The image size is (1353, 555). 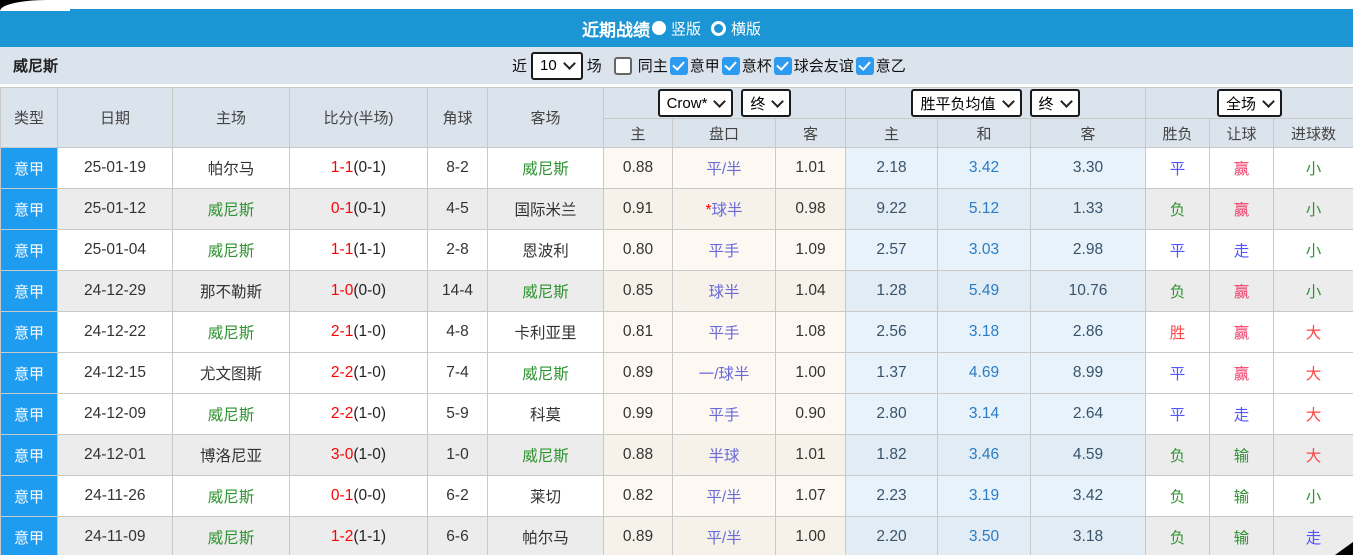 I want to click on away-odds-cell: 1.08, so click(x=810, y=332).